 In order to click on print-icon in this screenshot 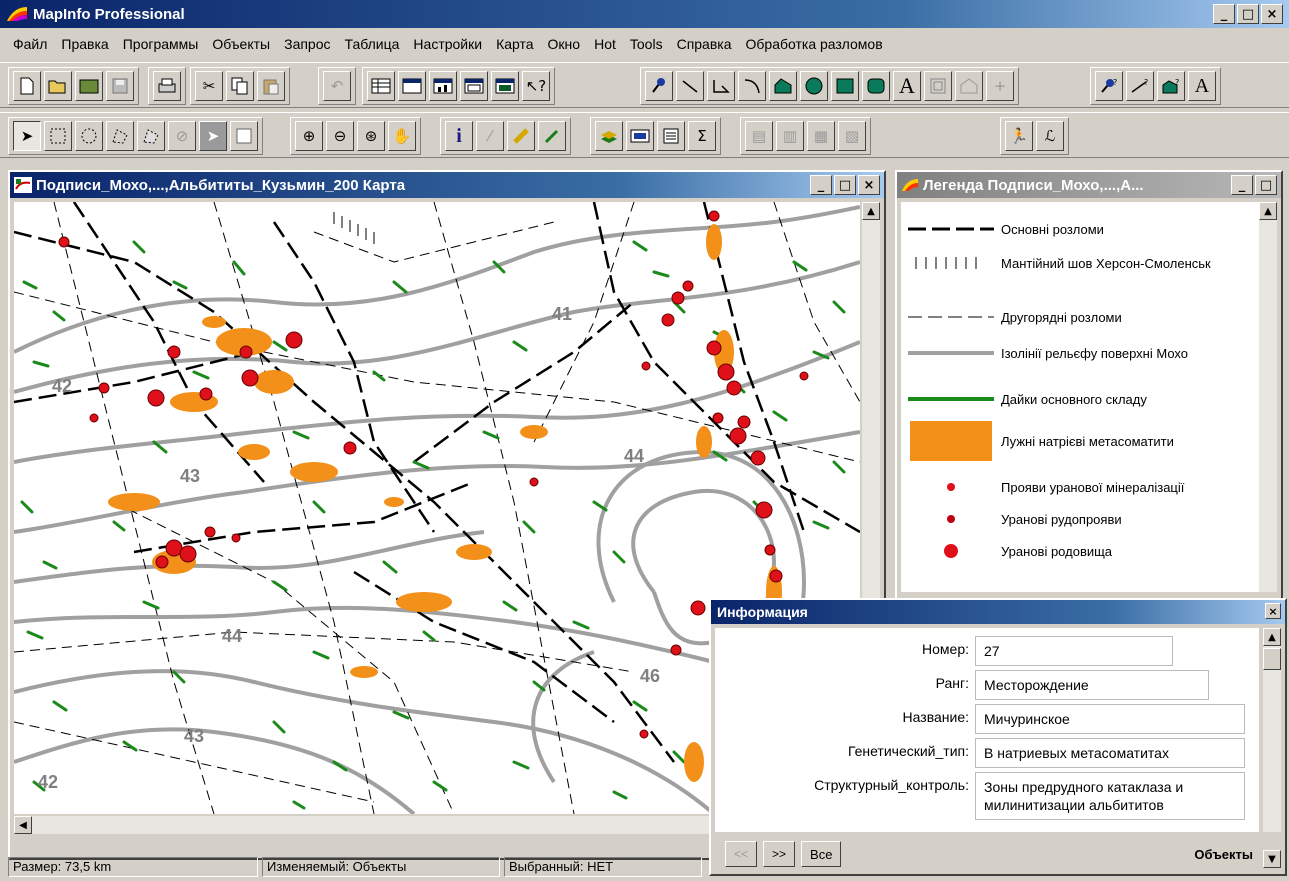, I will do `click(167, 86)`.